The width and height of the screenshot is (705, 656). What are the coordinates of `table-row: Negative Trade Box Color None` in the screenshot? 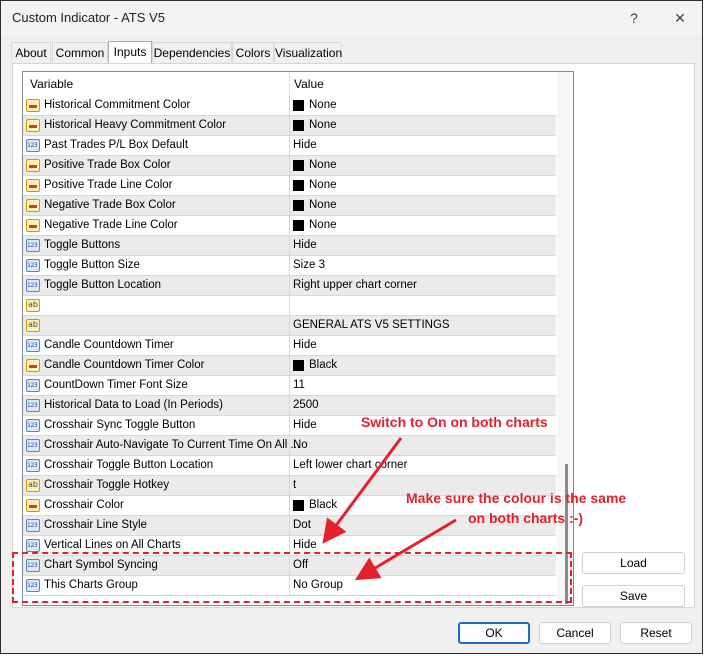 It's located at (289, 206).